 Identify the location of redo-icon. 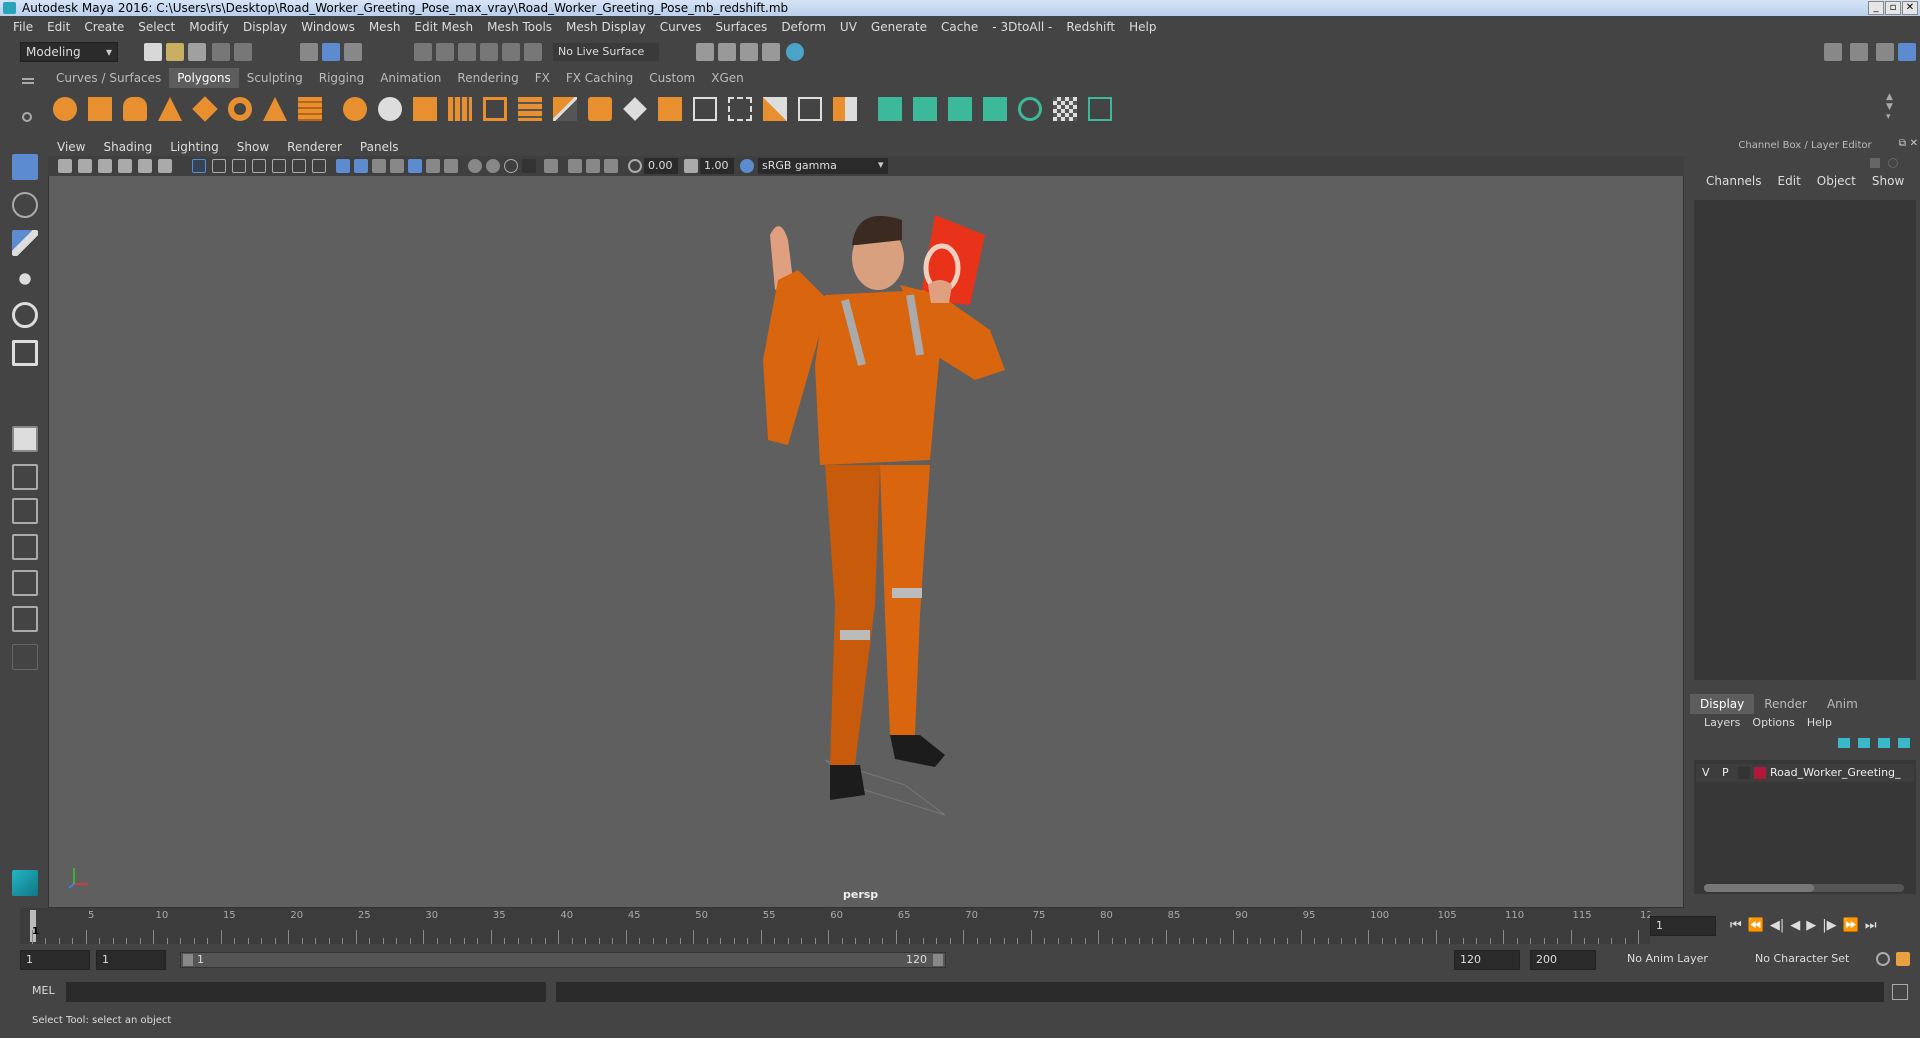
(243, 52).